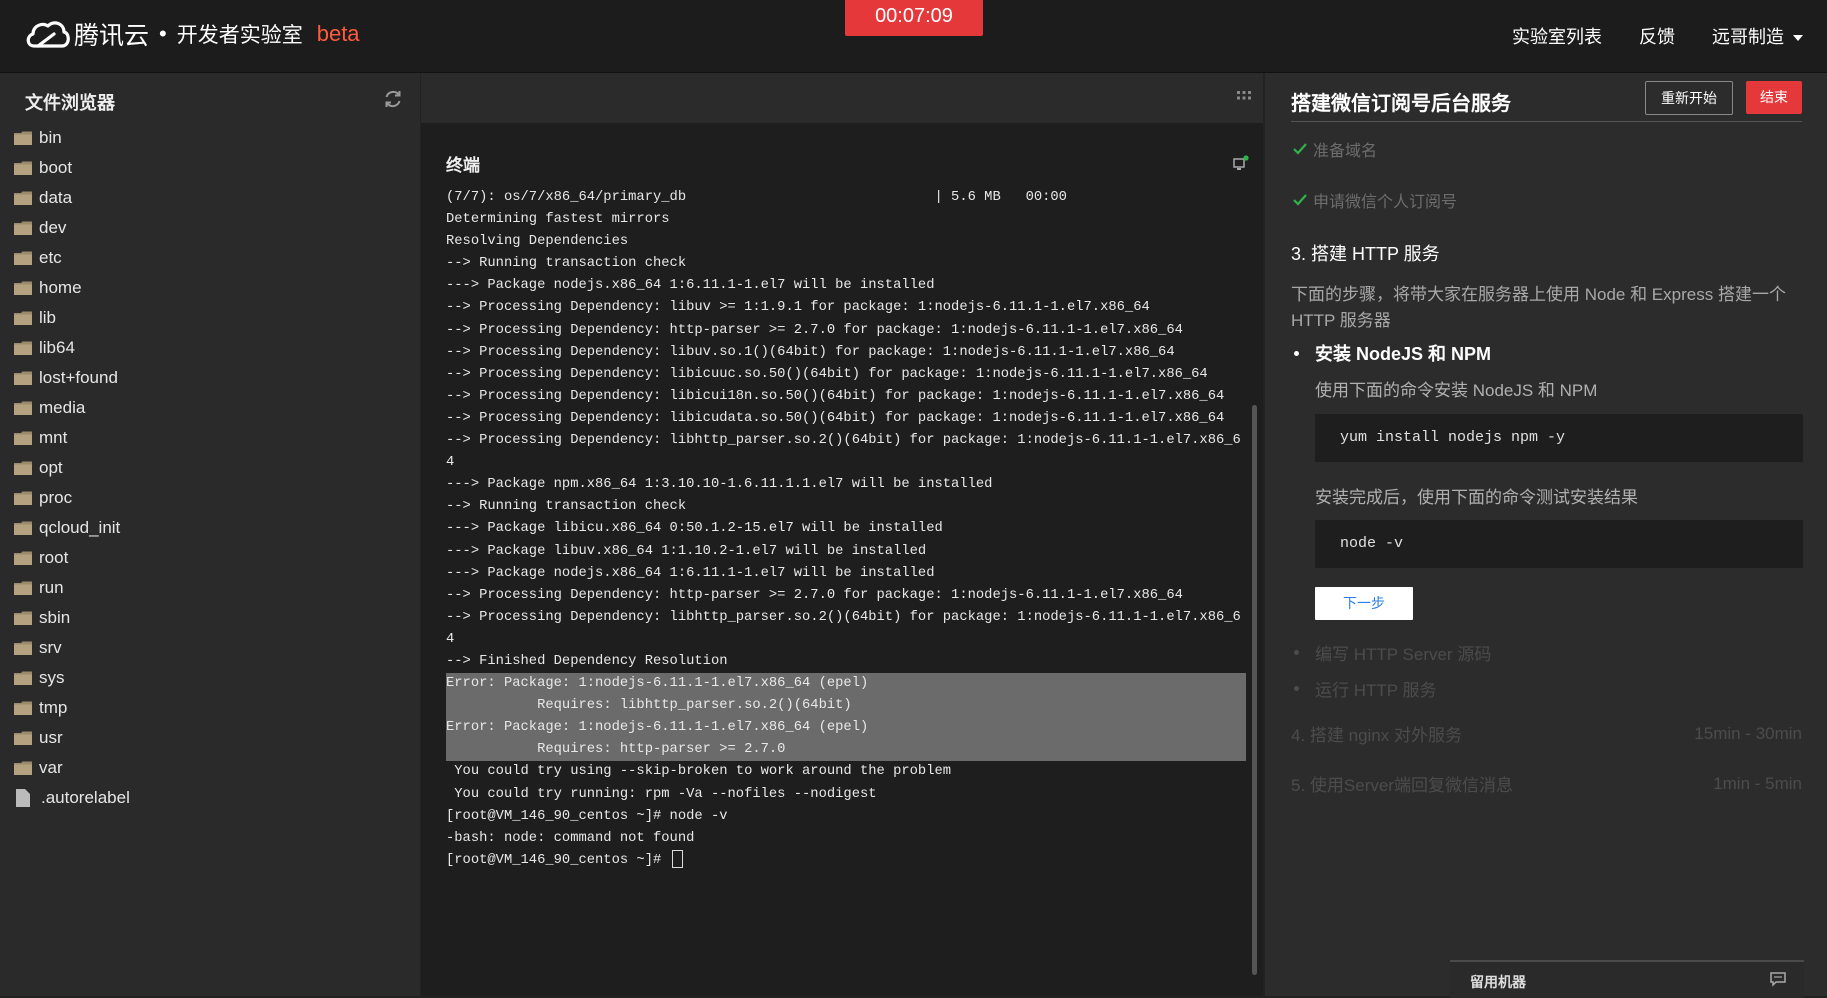 The image size is (1827, 998). I want to click on folder-item: sys, so click(210, 678).